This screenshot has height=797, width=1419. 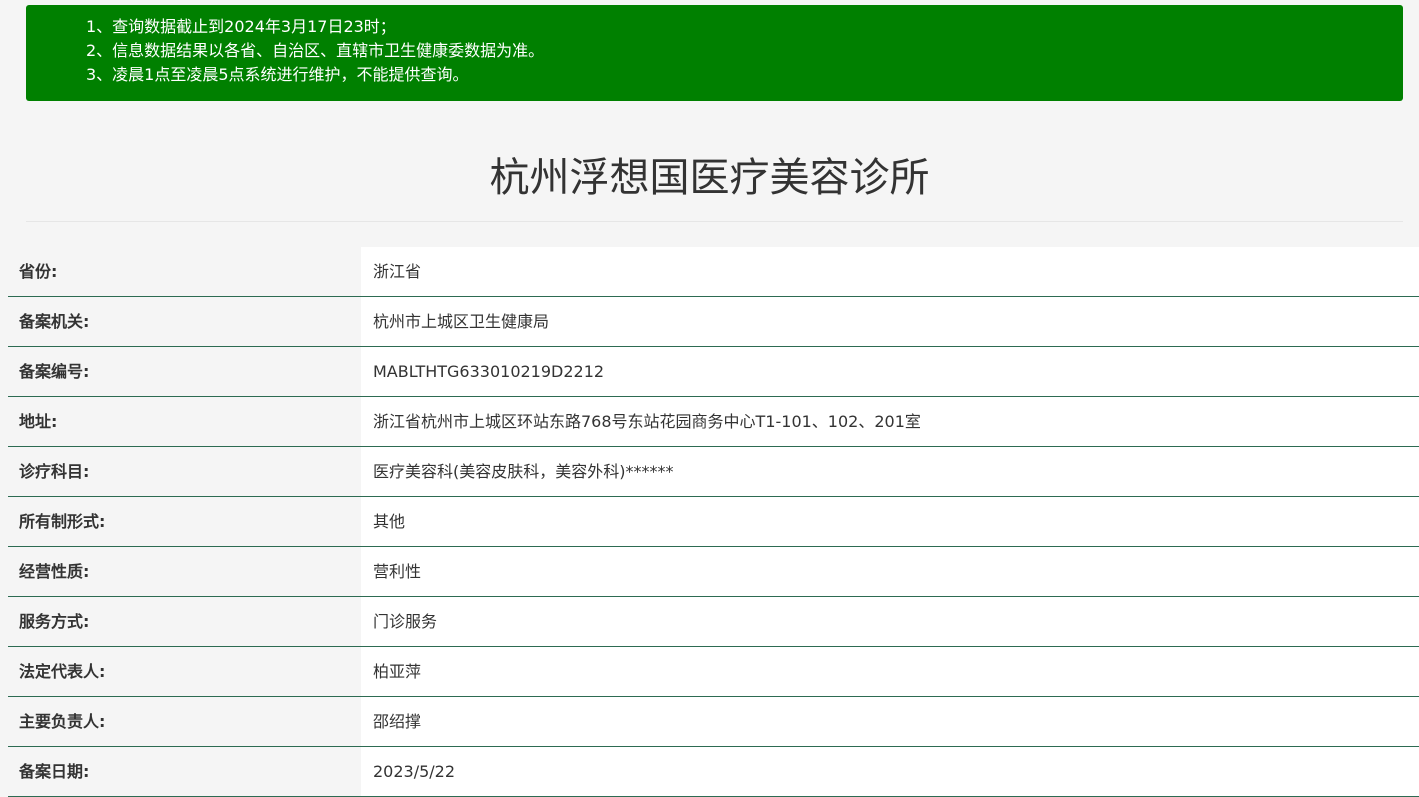 I want to click on table-row: 备案编号: MABLTHTG633010219D2212, so click(x=713, y=372).